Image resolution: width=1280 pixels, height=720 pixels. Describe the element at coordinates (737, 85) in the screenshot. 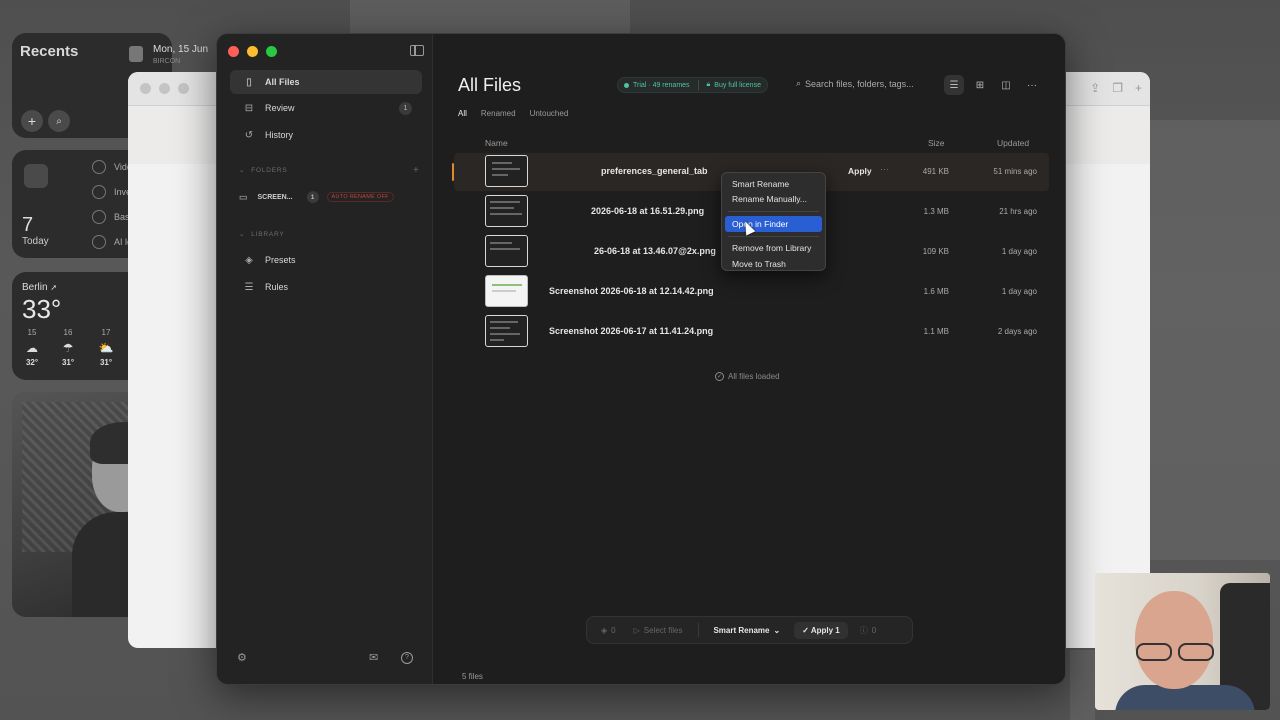

I see `buy-license-link: Buy full license` at that location.